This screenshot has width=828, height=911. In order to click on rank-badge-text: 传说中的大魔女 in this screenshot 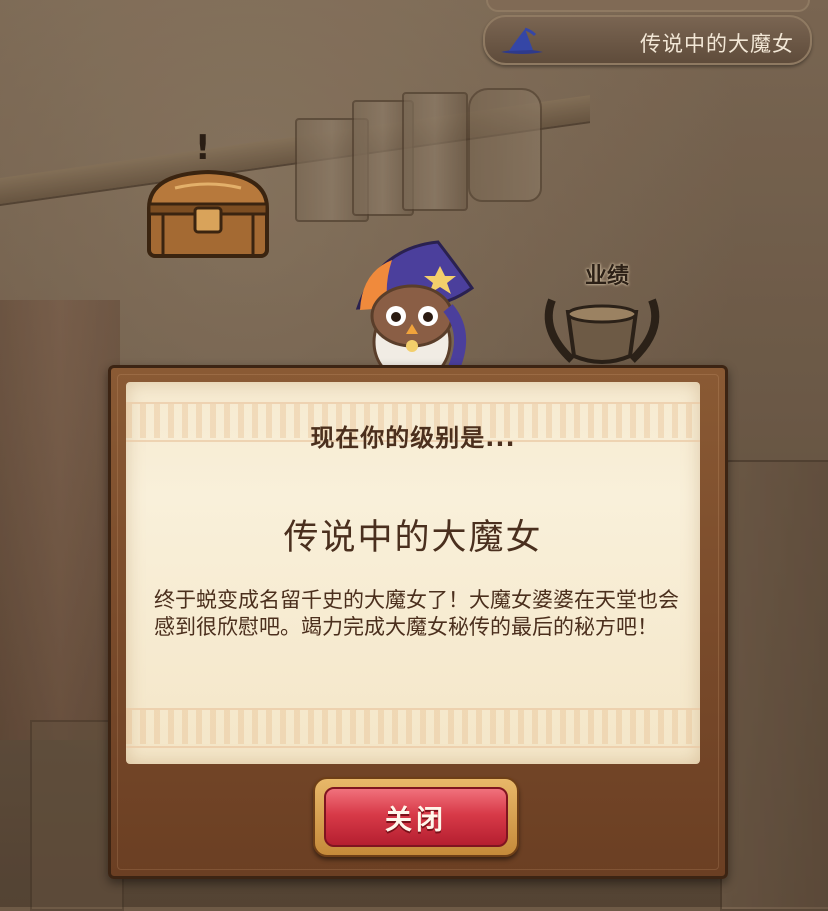, I will do `click(717, 44)`.